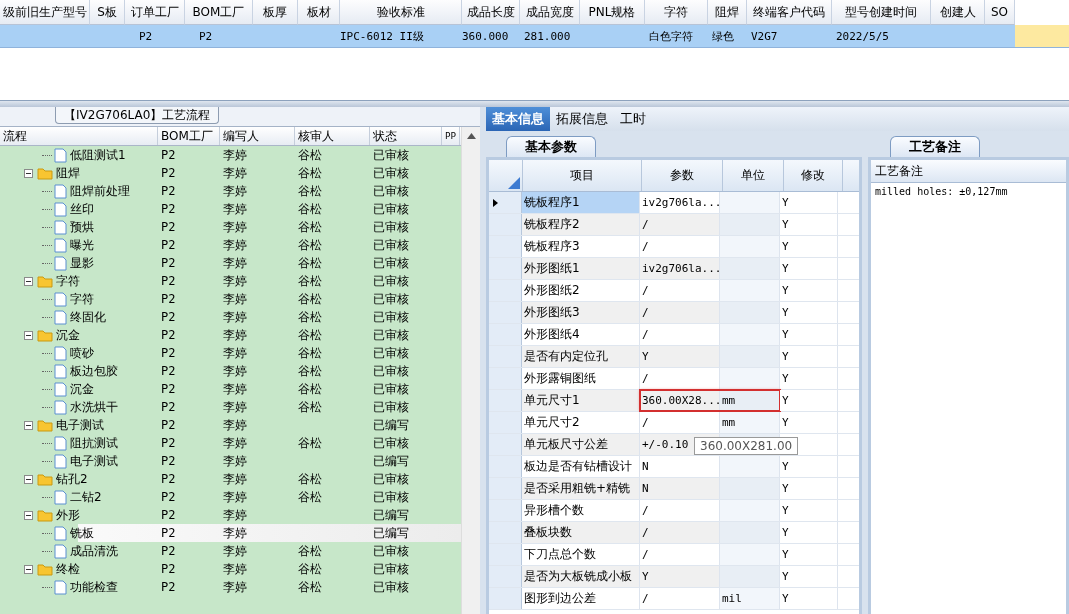  What do you see at coordinates (581, 356) in the screenshot?
I see `table-cell: 是否有内定位孔` at bounding box center [581, 356].